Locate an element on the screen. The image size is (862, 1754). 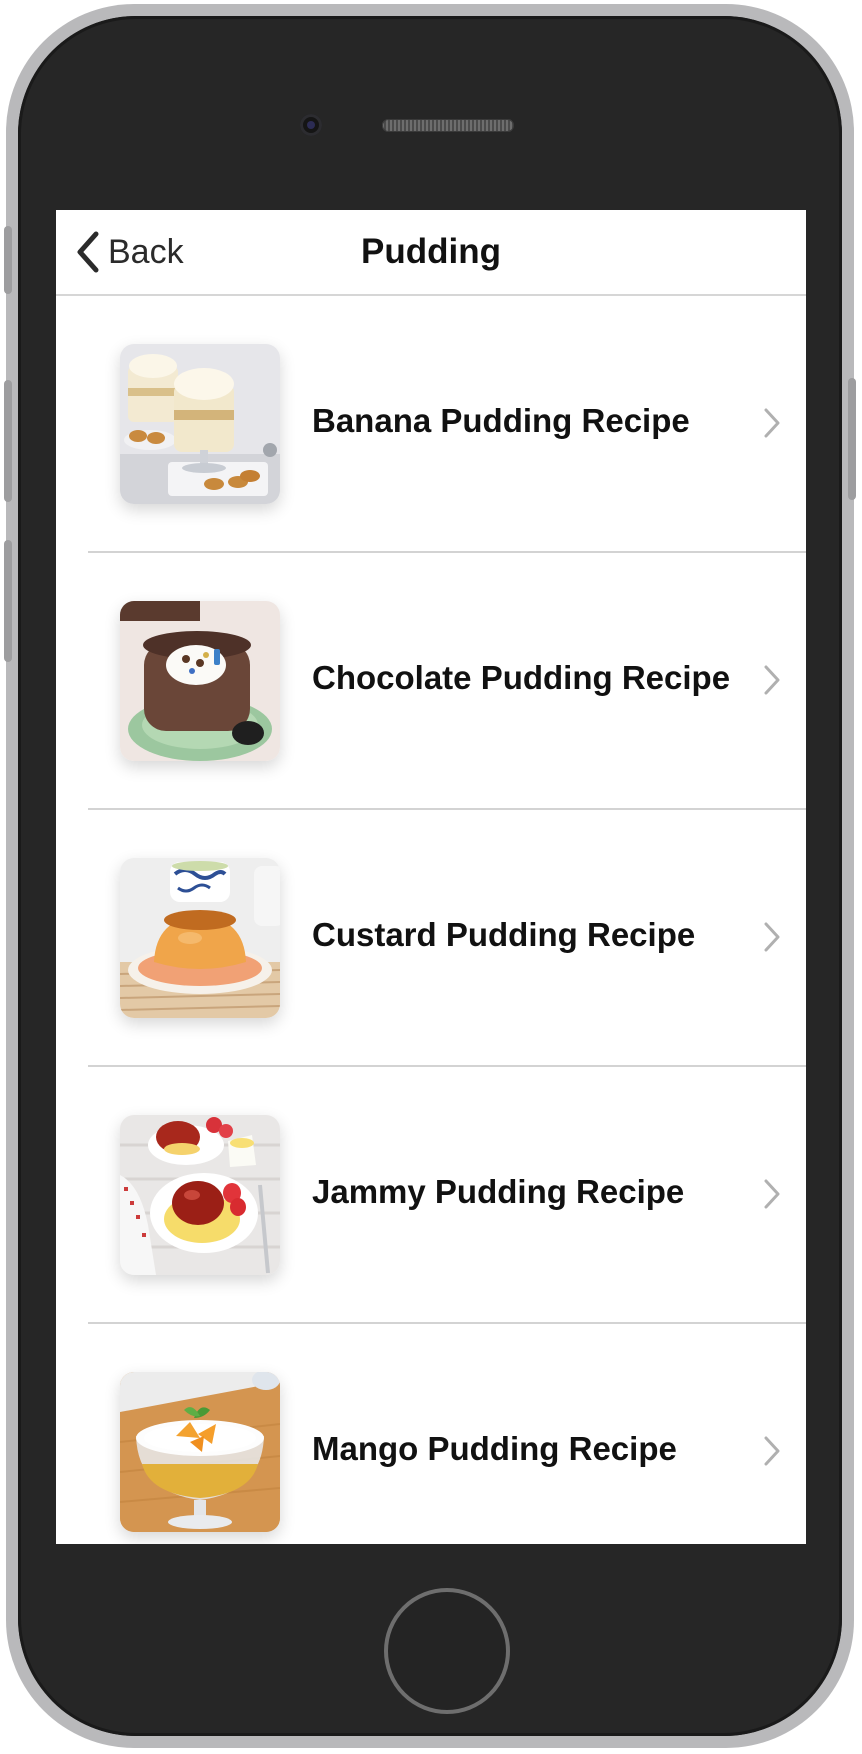
recipe-item-label: Jammy Pudding Recipe is located at coordinates (498, 1191).